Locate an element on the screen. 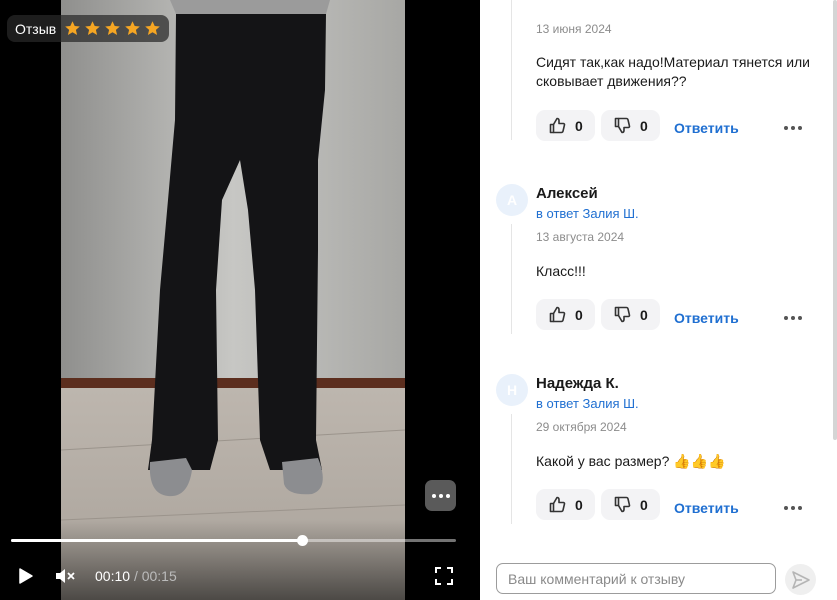  video-progress-fill is located at coordinates (157, 540).